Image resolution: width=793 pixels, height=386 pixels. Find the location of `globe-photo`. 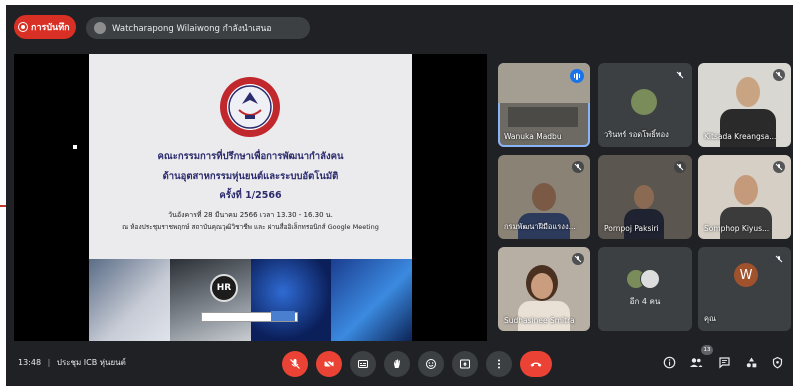

globe-photo is located at coordinates (291, 300).